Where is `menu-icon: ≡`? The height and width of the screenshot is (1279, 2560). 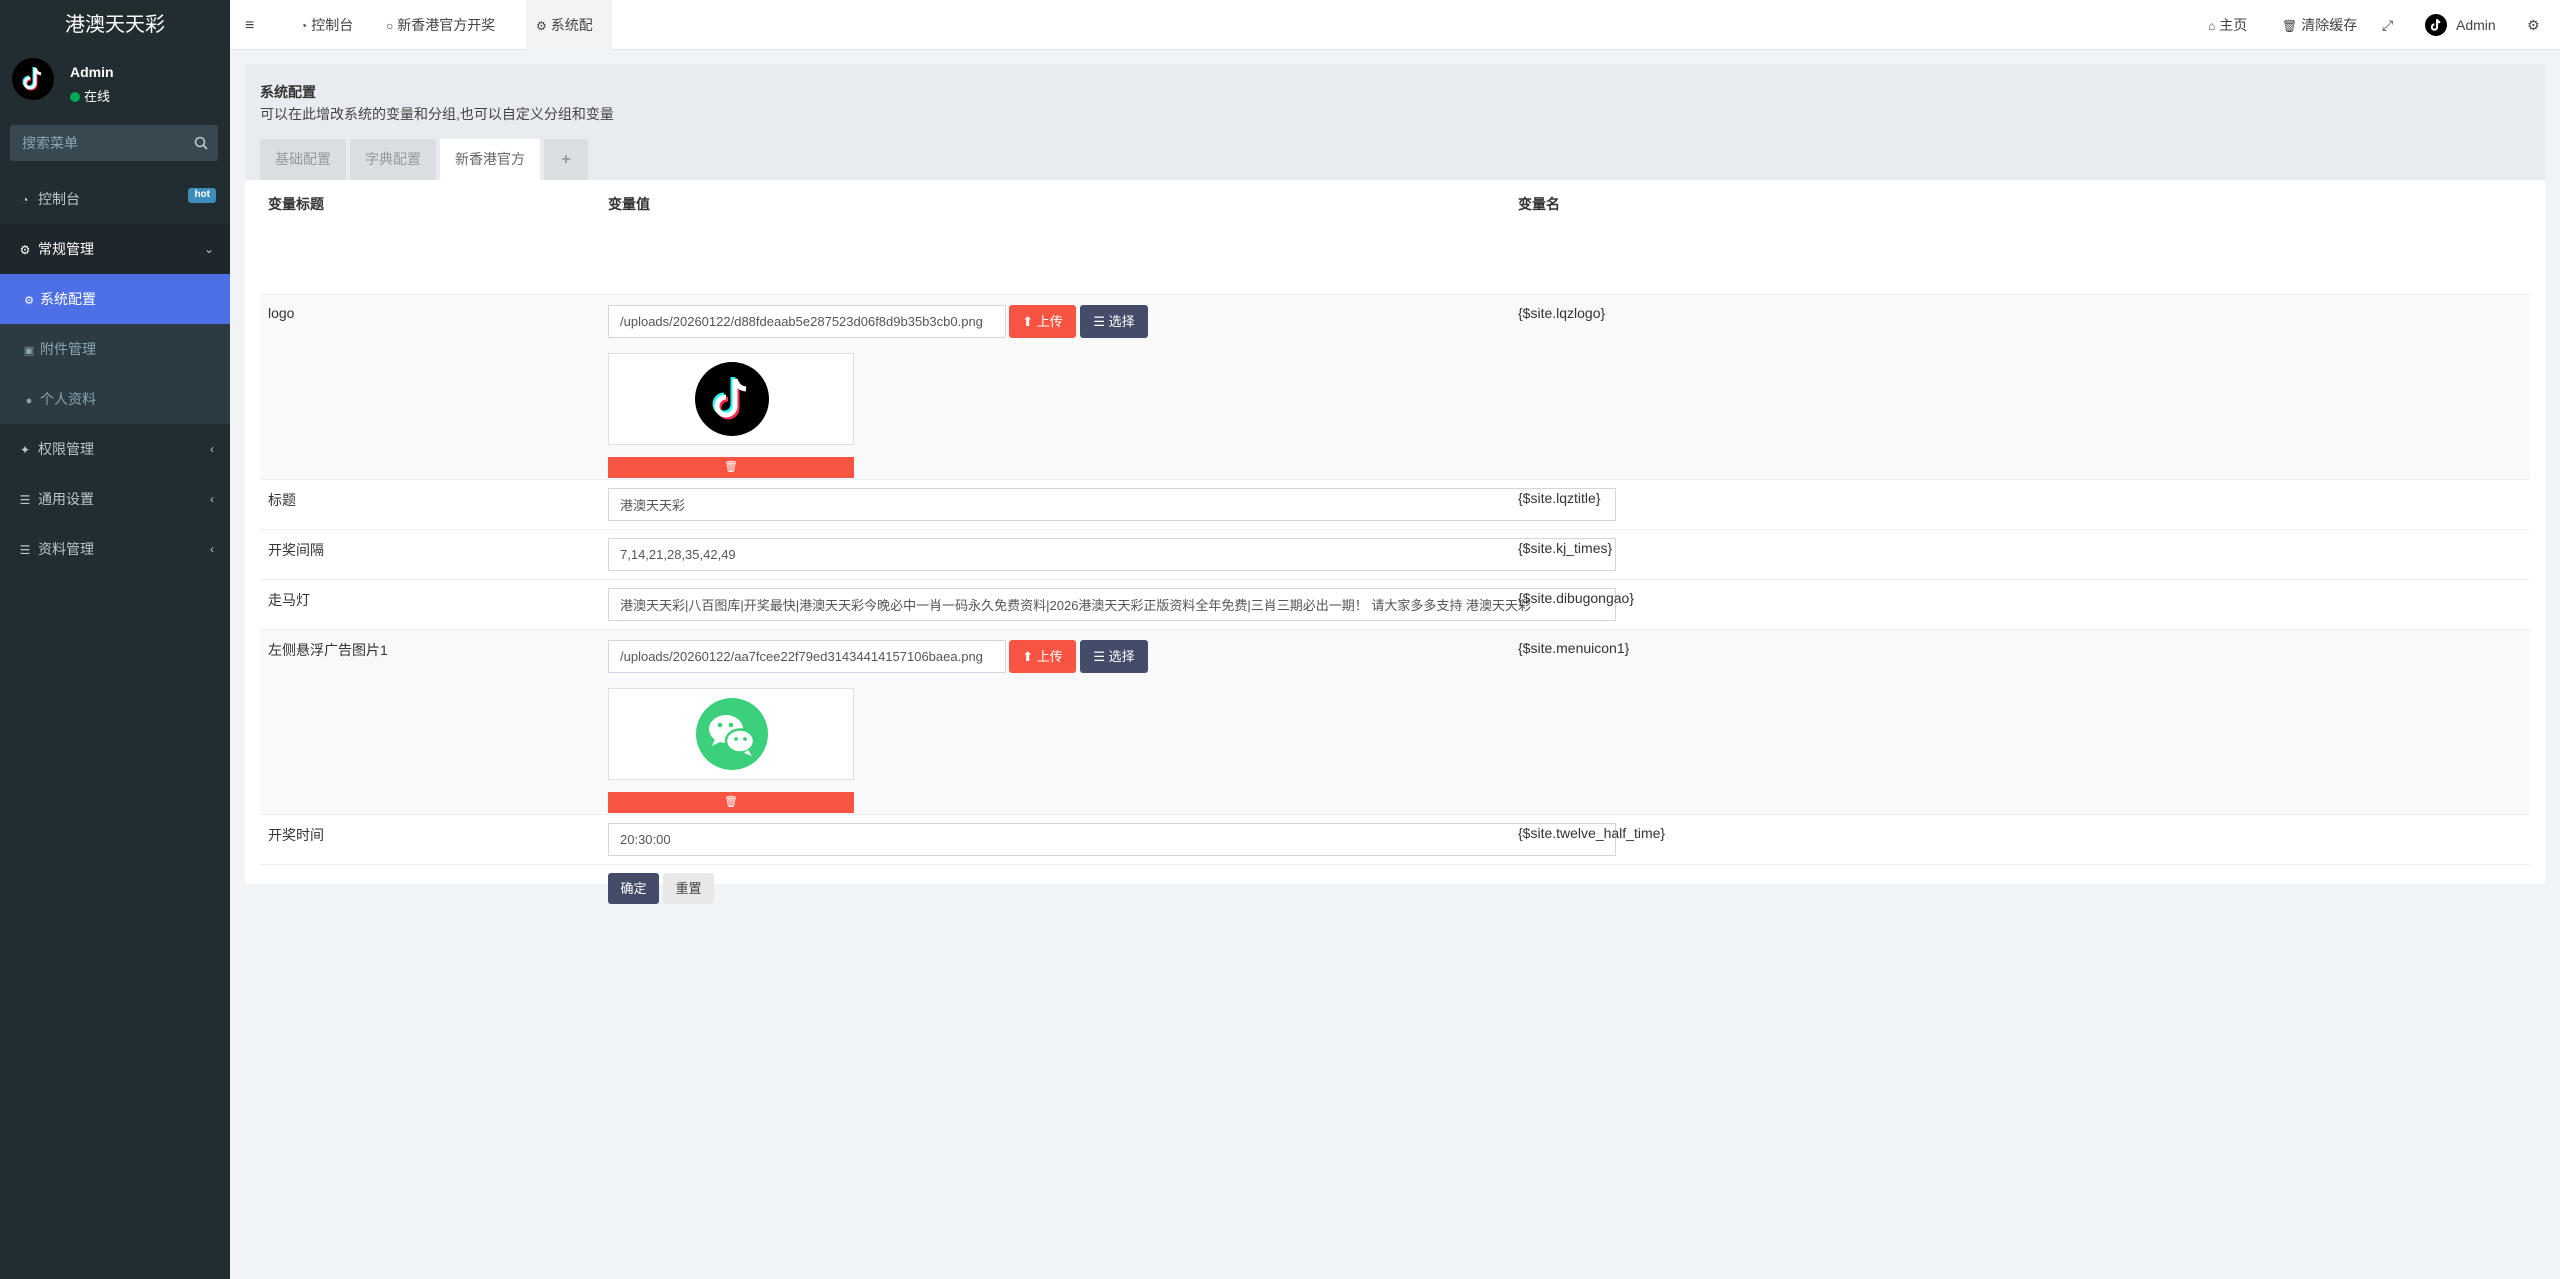 menu-icon: ≡ is located at coordinates (250, 25).